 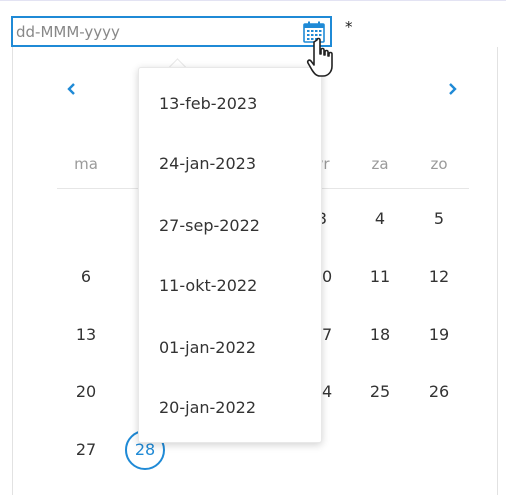 What do you see at coordinates (439, 392) in the screenshot?
I see `day-cell: 26` at bounding box center [439, 392].